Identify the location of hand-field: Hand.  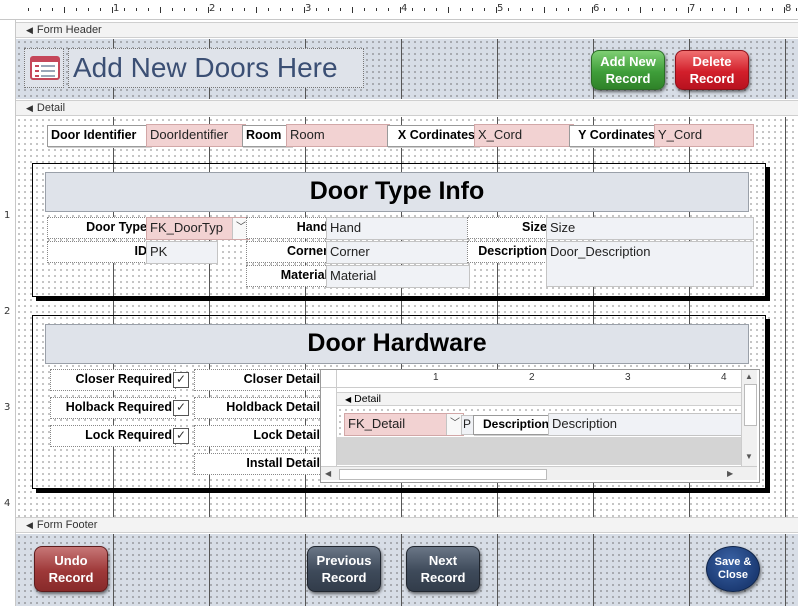
(398, 228).